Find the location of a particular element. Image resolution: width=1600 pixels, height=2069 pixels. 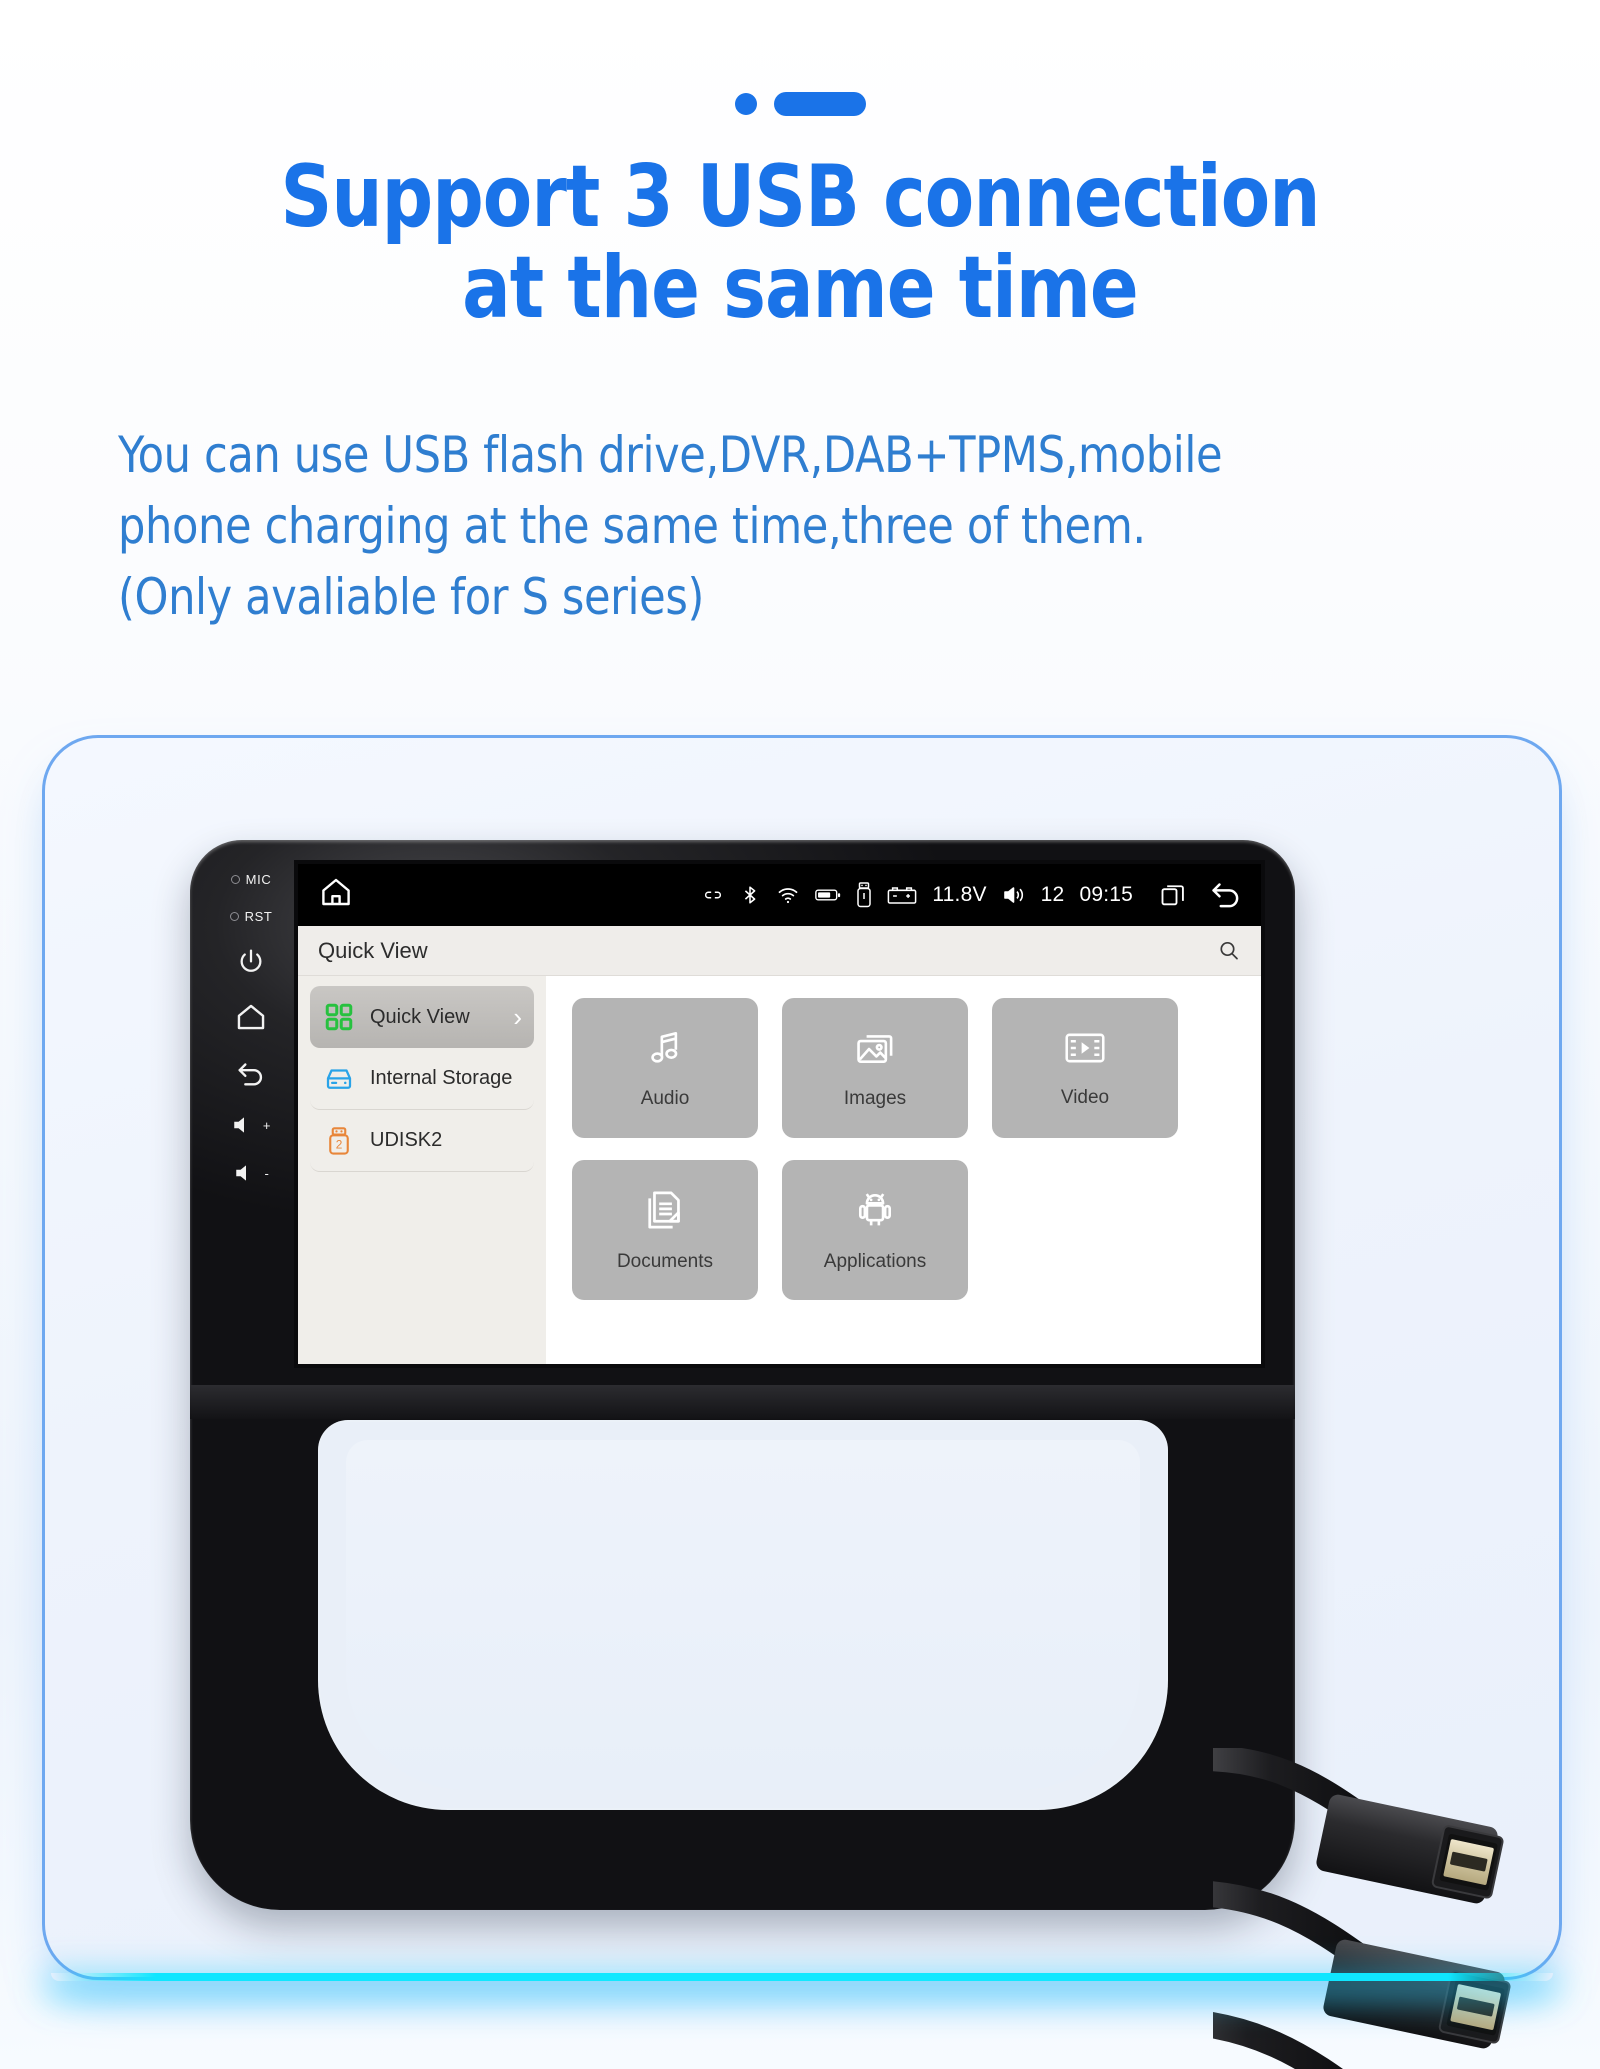

tile-video: Video is located at coordinates (1085, 1068).